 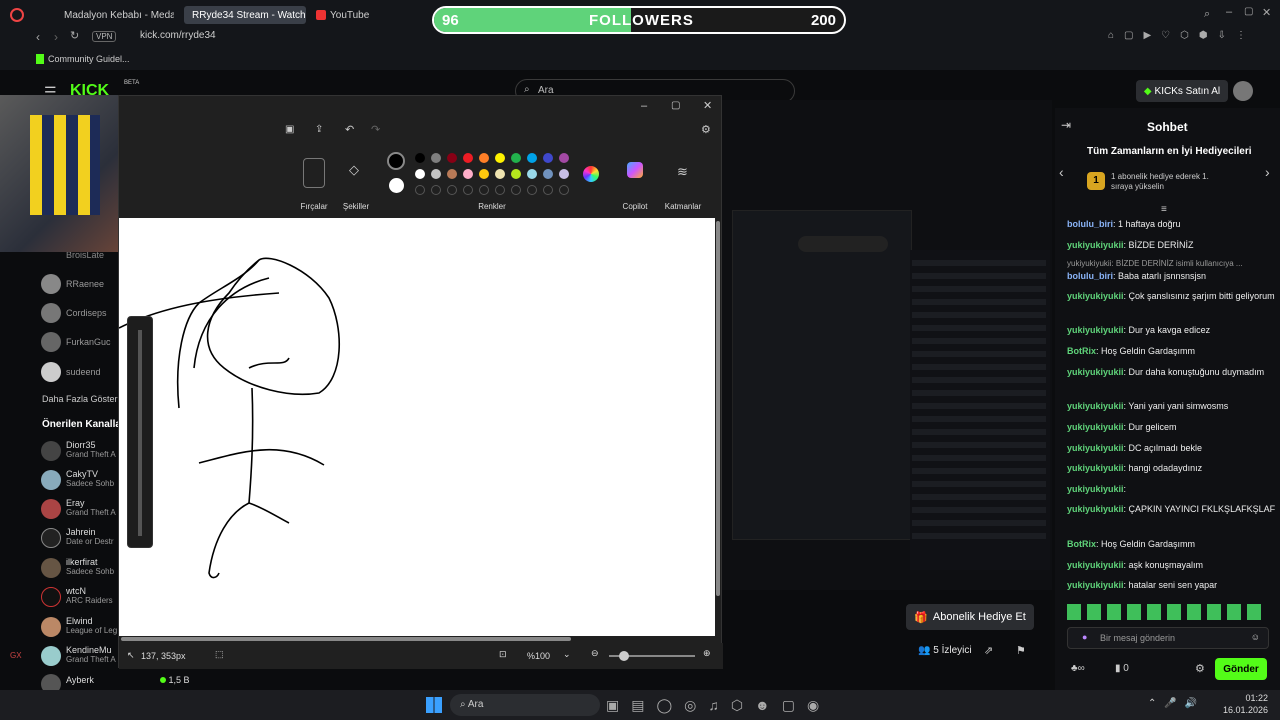 What do you see at coordinates (1172, 351) in the screenshot?
I see `chat-message: BotRix: Hoş Geldin Gardaşımm` at bounding box center [1172, 351].